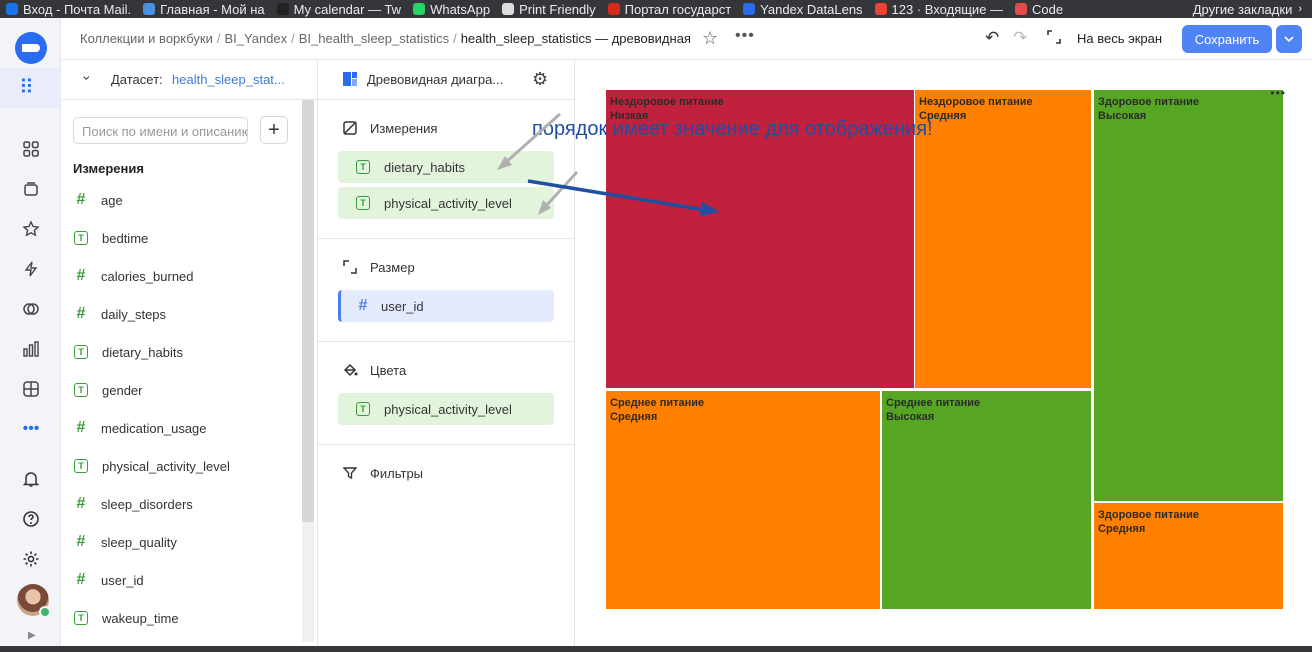 This screenshot has height=652, width=1312. What do you see at coordinates (107, 390) in the screenshot?
I see `field-item: Tgender` at bounding box center [107, 390].